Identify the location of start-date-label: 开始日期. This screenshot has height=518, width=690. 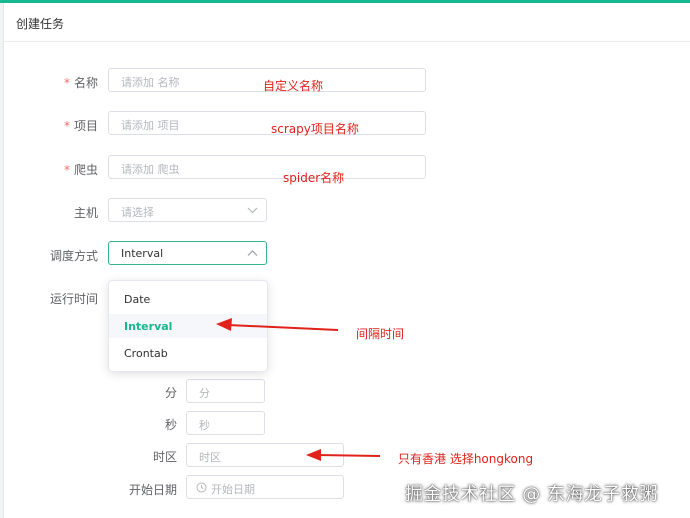
(152, 490).